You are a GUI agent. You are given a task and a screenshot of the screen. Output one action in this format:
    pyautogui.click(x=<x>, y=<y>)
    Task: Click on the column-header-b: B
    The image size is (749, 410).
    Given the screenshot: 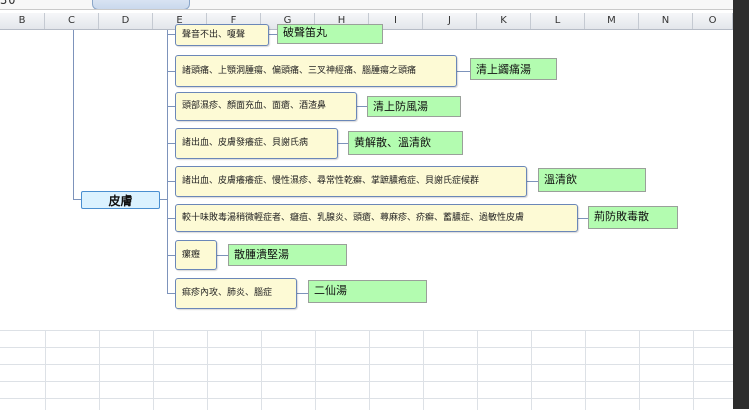 What is the action you would take?
    pyautogui.click(x=22, y=21)
    